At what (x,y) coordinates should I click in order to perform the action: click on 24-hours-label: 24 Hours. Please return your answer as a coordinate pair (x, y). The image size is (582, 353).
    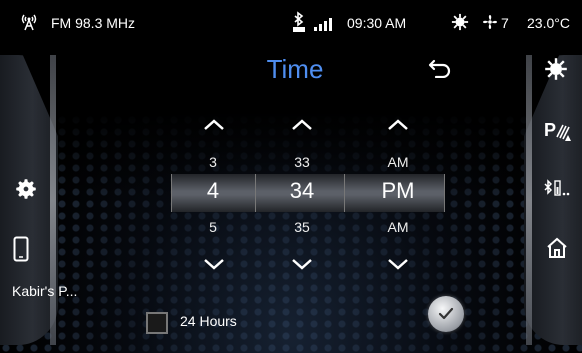
    Looking at the image, I should click on (208, 321).